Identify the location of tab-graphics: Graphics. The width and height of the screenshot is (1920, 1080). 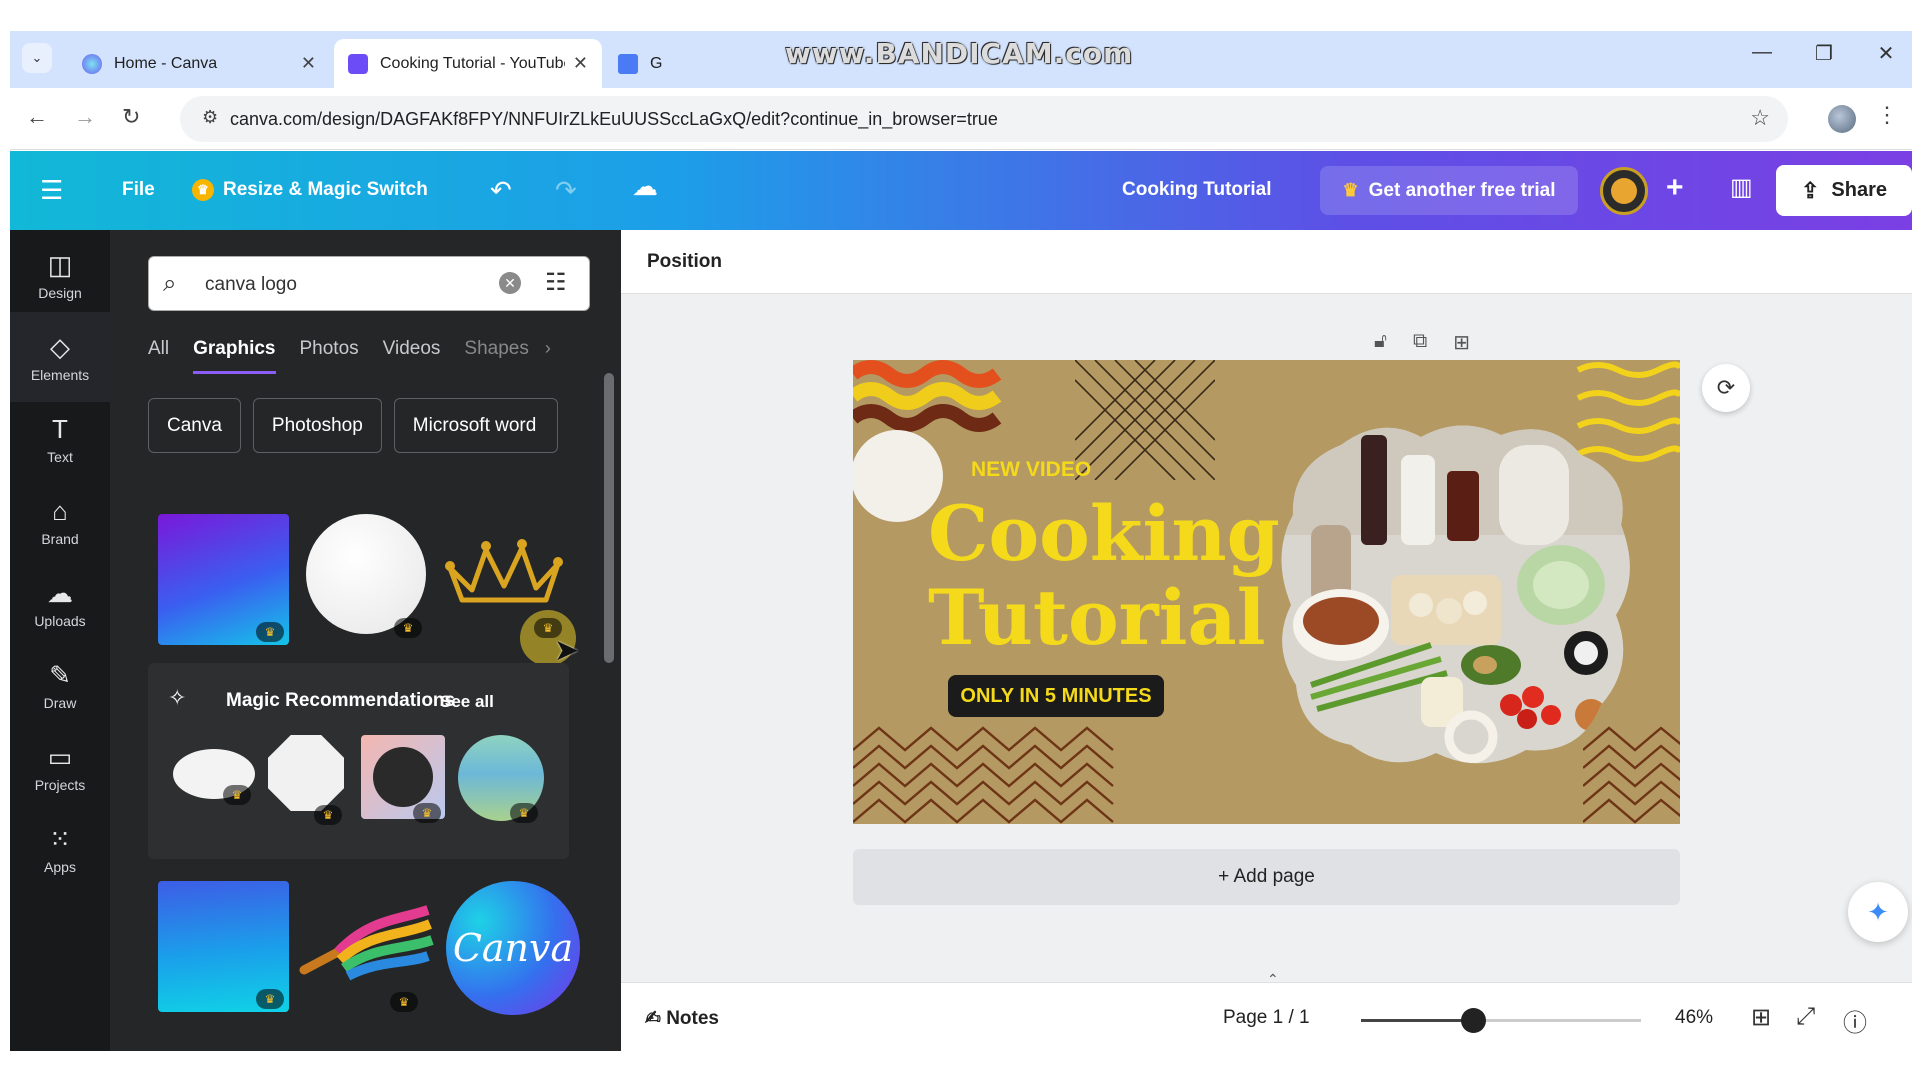
(234, 356).